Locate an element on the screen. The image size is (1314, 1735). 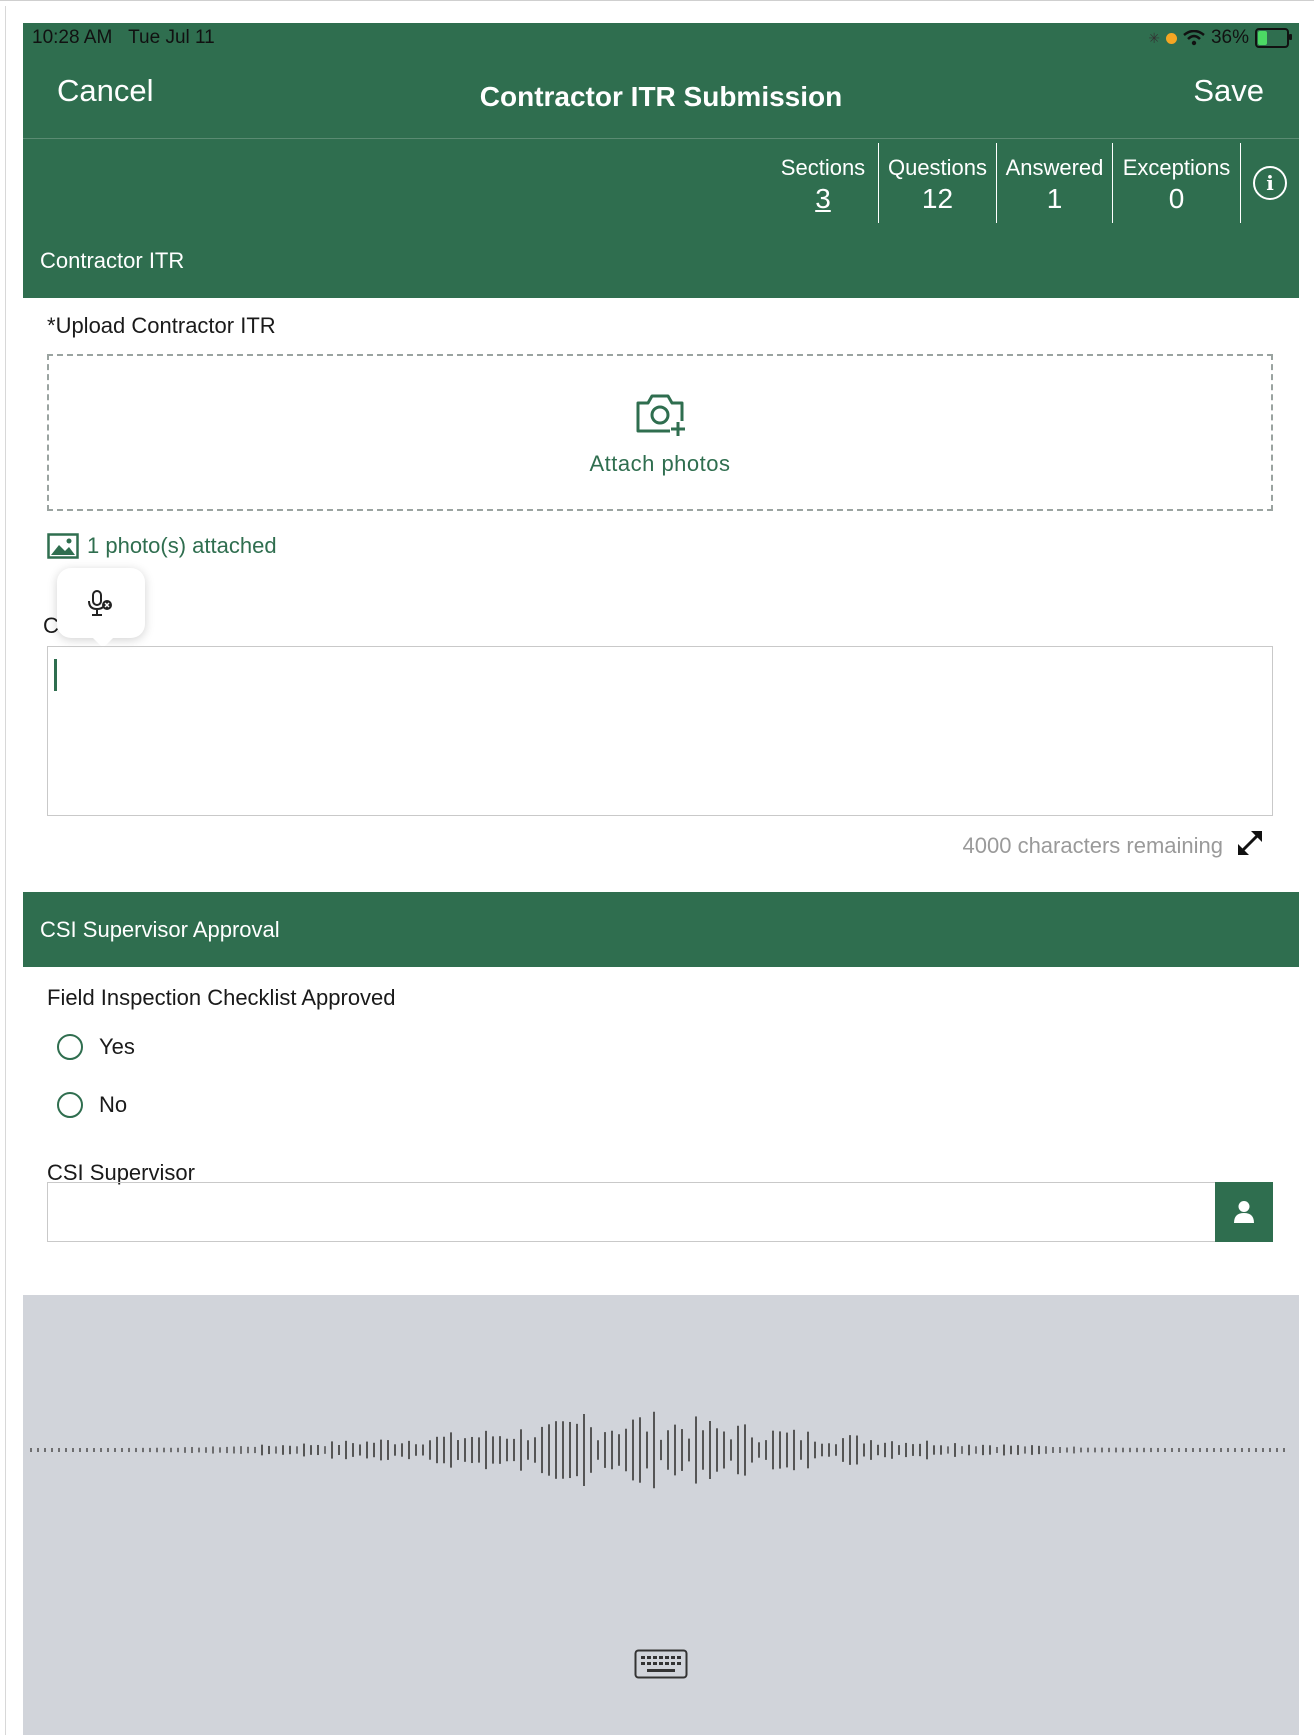
camera-add-icon is located at coordinates (661, 415).